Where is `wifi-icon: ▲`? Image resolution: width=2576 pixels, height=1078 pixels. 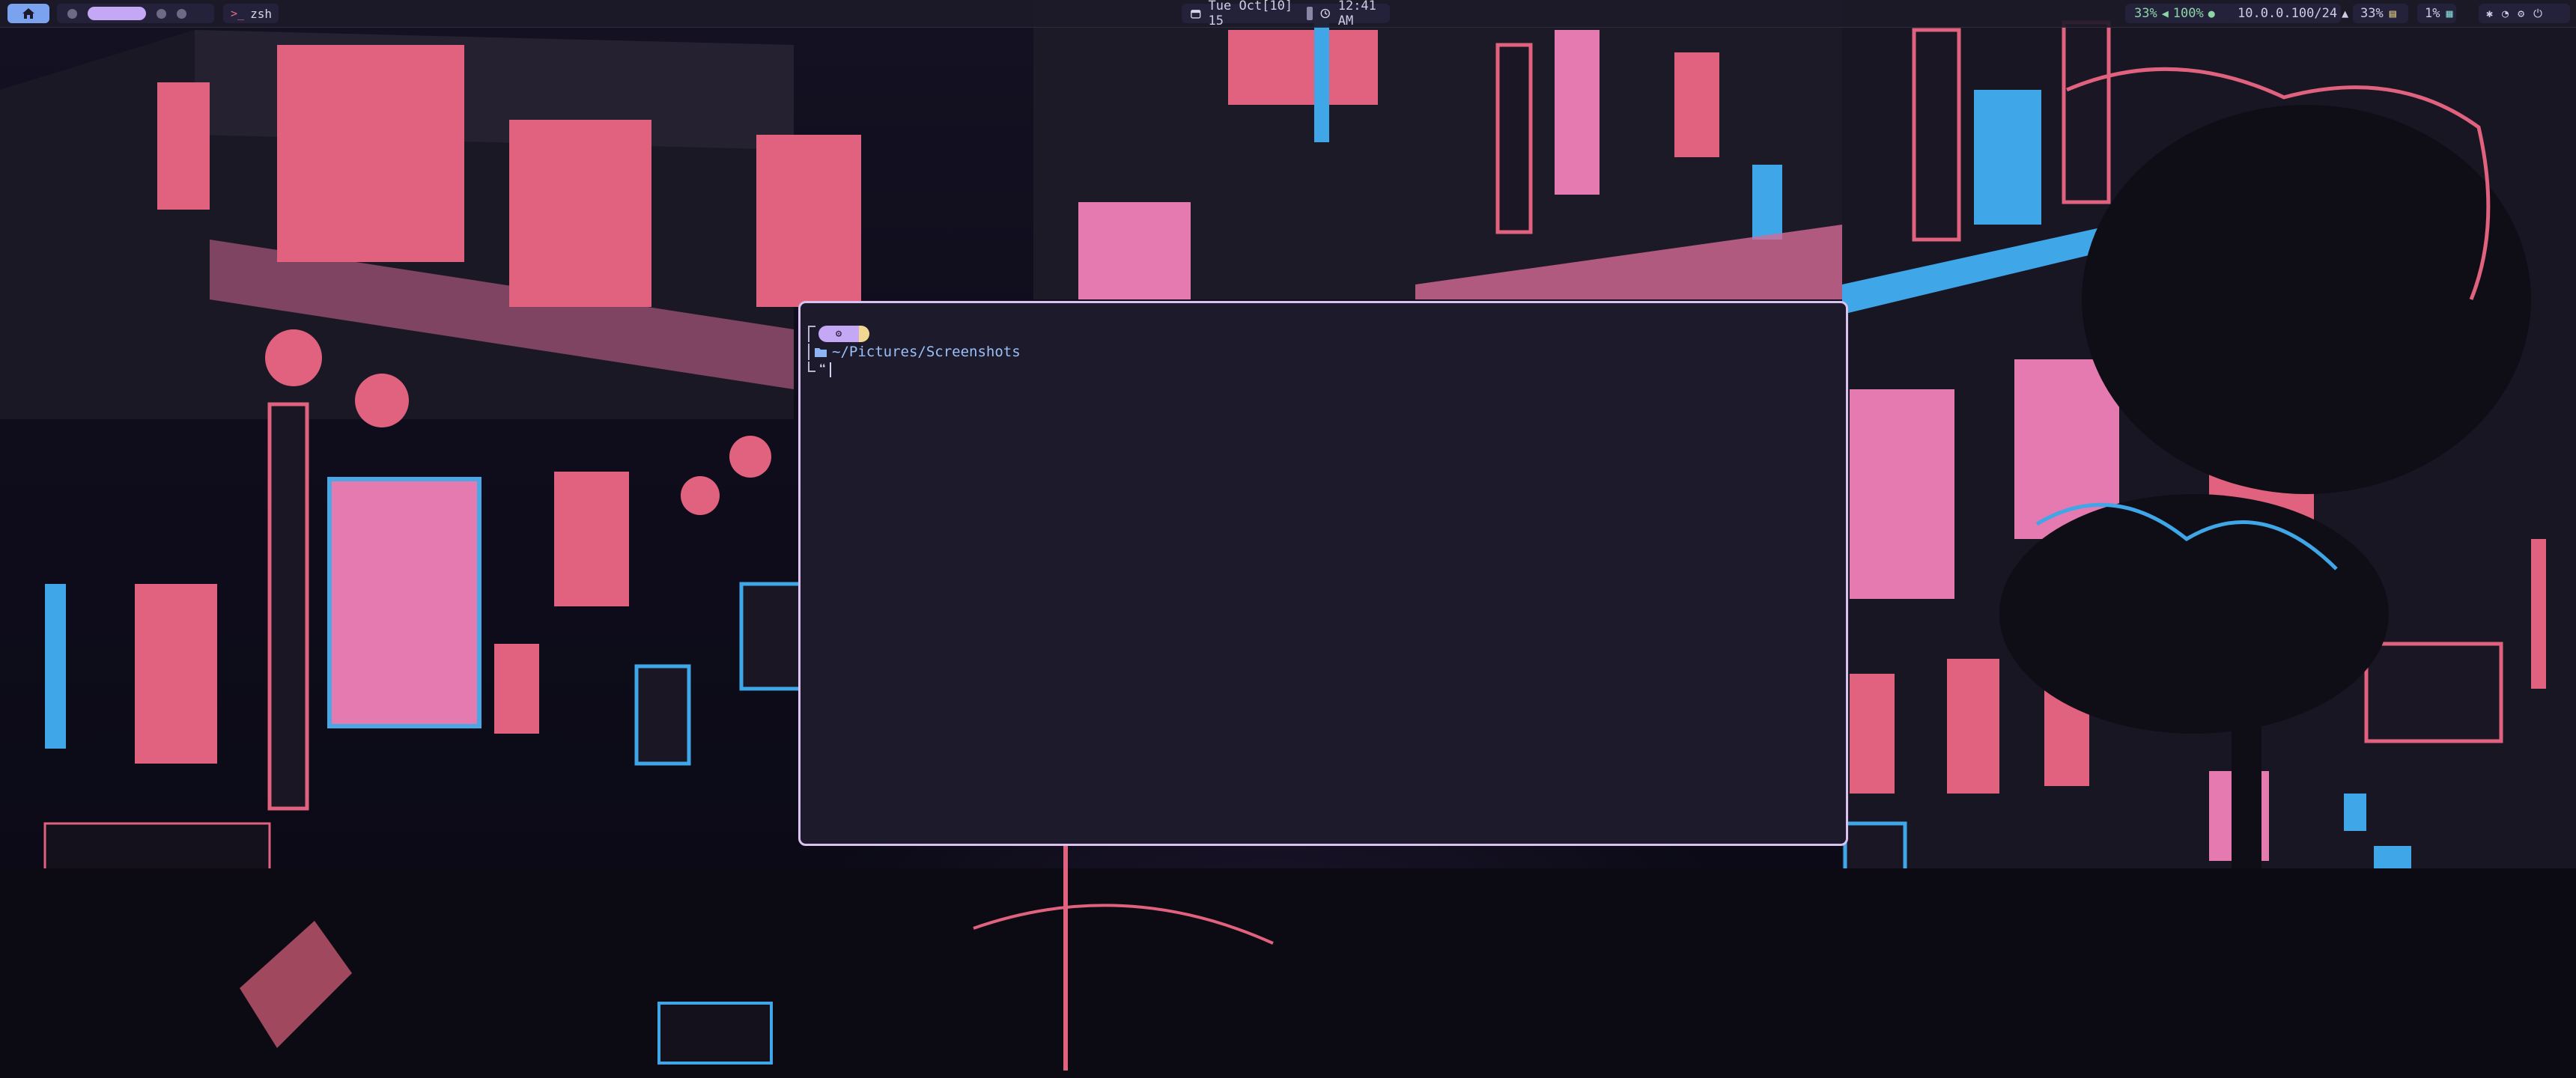
wifi-icon: ▲ is located at coordinates (2345, 13).